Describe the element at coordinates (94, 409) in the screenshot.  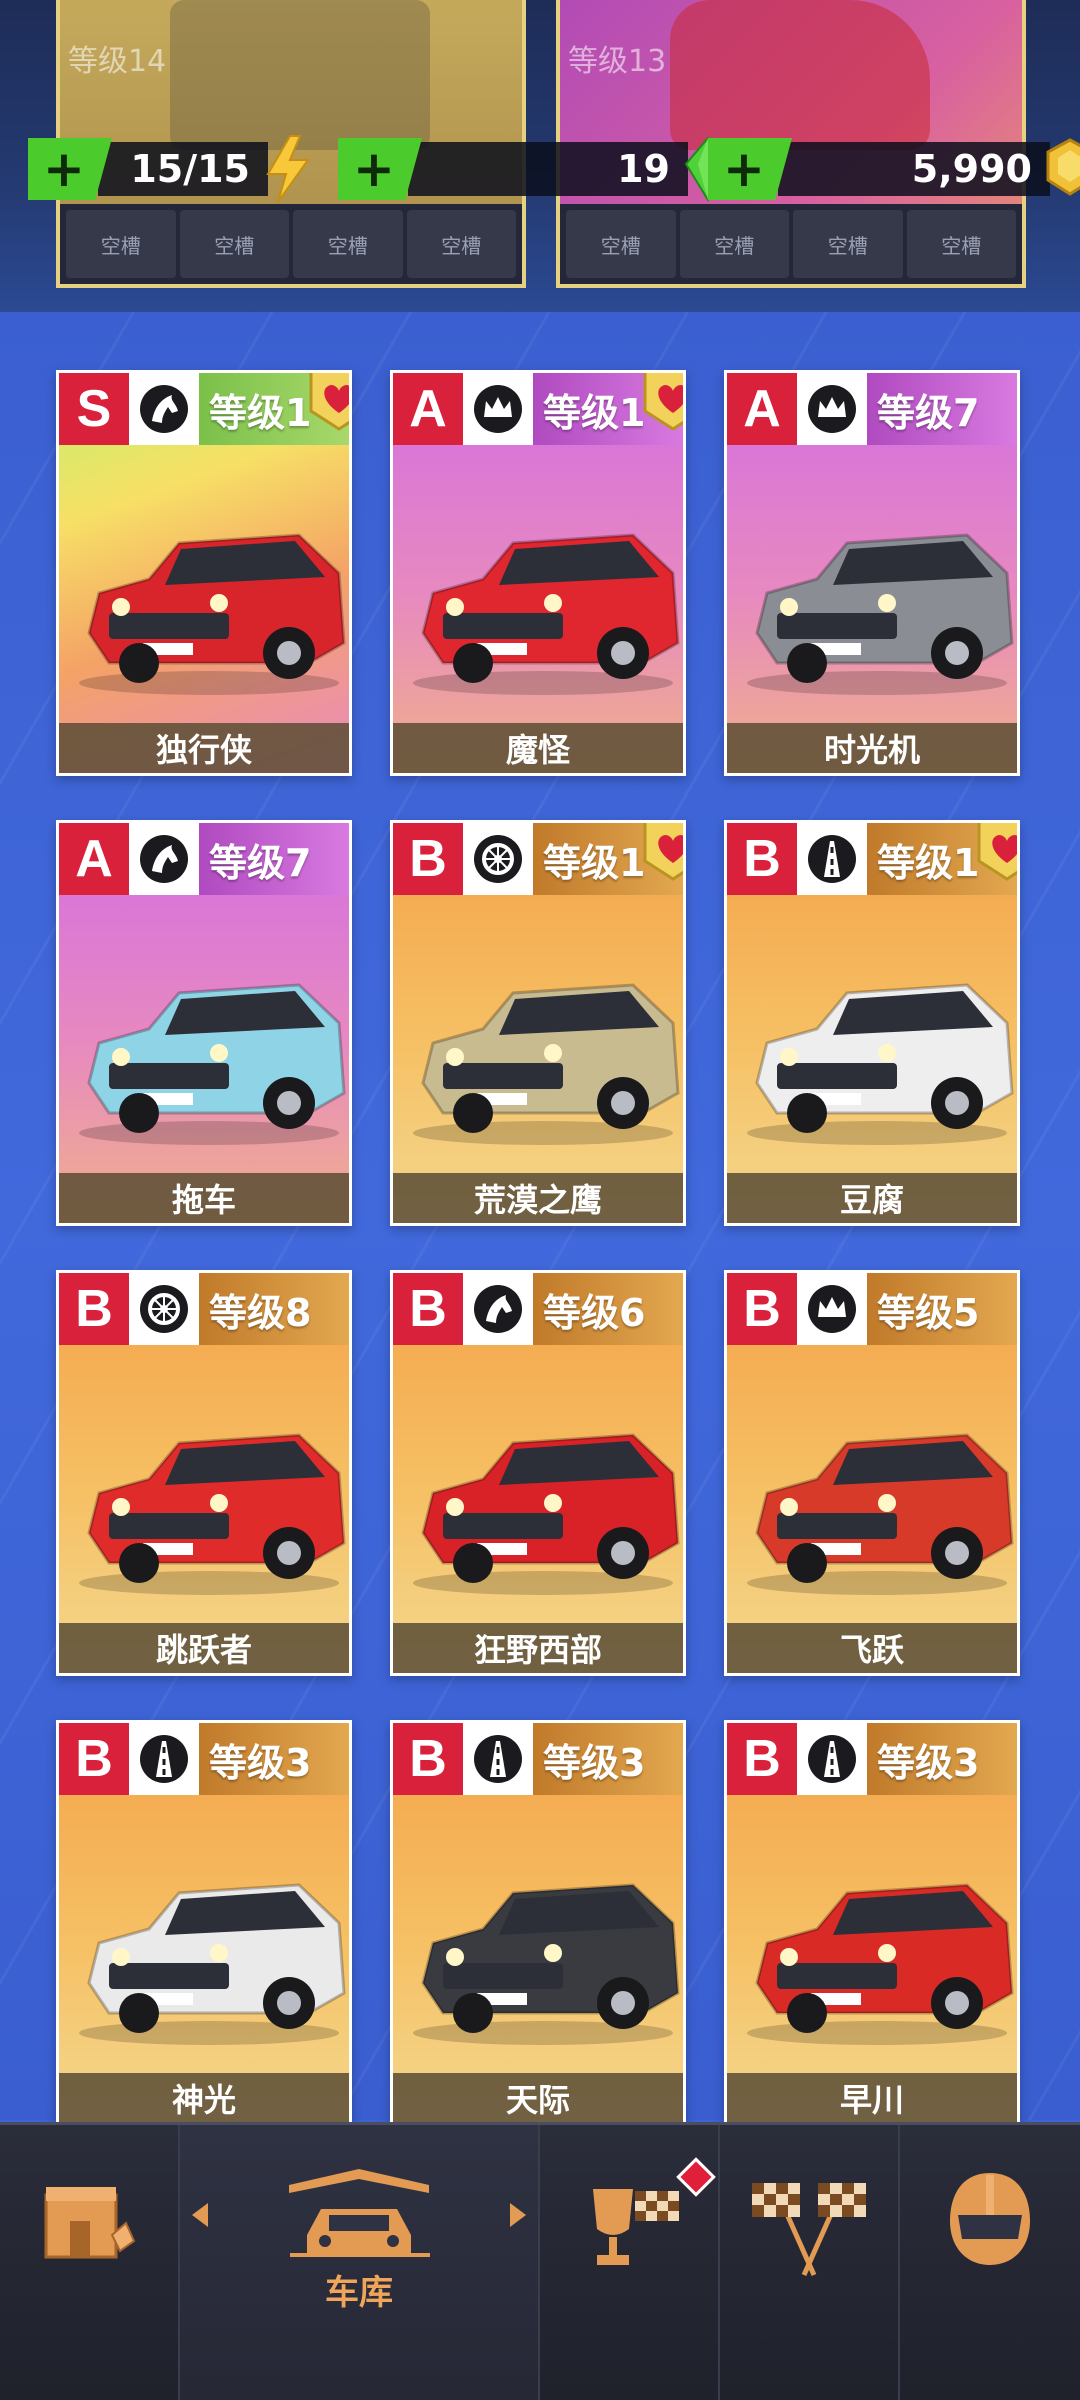
I see `rank-badge: S` at that location.